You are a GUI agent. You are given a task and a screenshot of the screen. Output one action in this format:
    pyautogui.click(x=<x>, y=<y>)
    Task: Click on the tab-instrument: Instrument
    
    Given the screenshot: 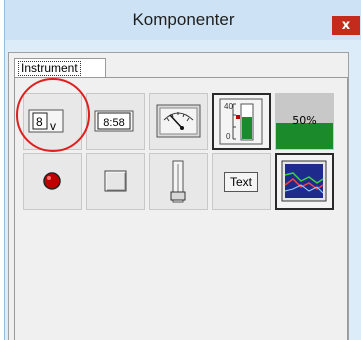 What is the action you would take?
    pyautogui.click(x=60, y=68)
    